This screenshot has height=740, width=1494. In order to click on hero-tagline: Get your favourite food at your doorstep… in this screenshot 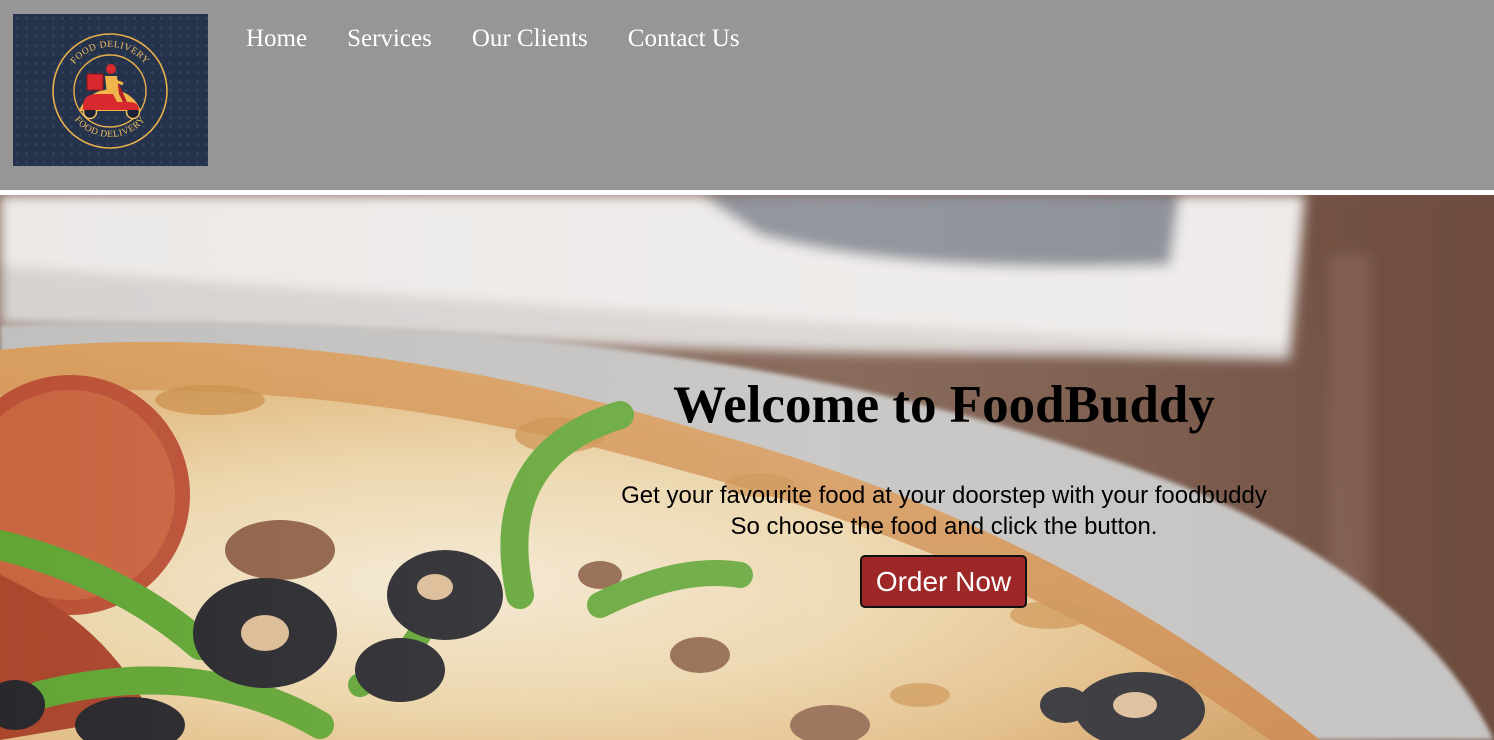, I will do `click(944, 511)`.